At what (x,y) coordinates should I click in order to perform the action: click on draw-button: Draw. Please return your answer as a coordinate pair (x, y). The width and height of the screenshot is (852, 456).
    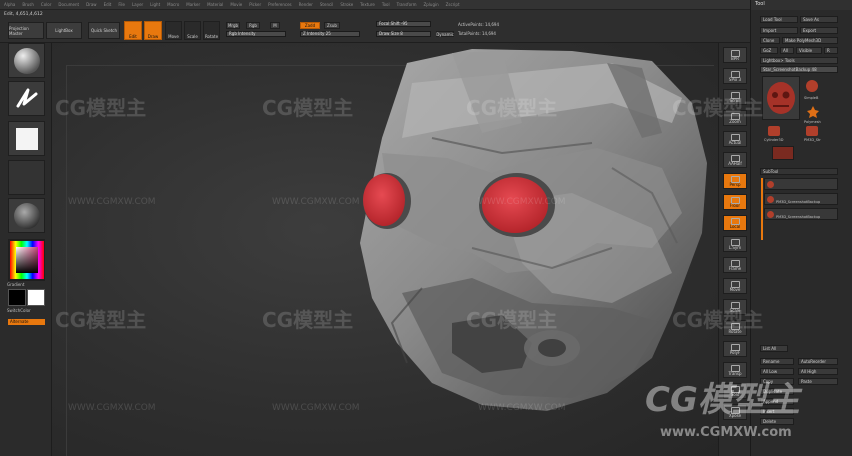
    Looking at the image, I should click on (153, 30).